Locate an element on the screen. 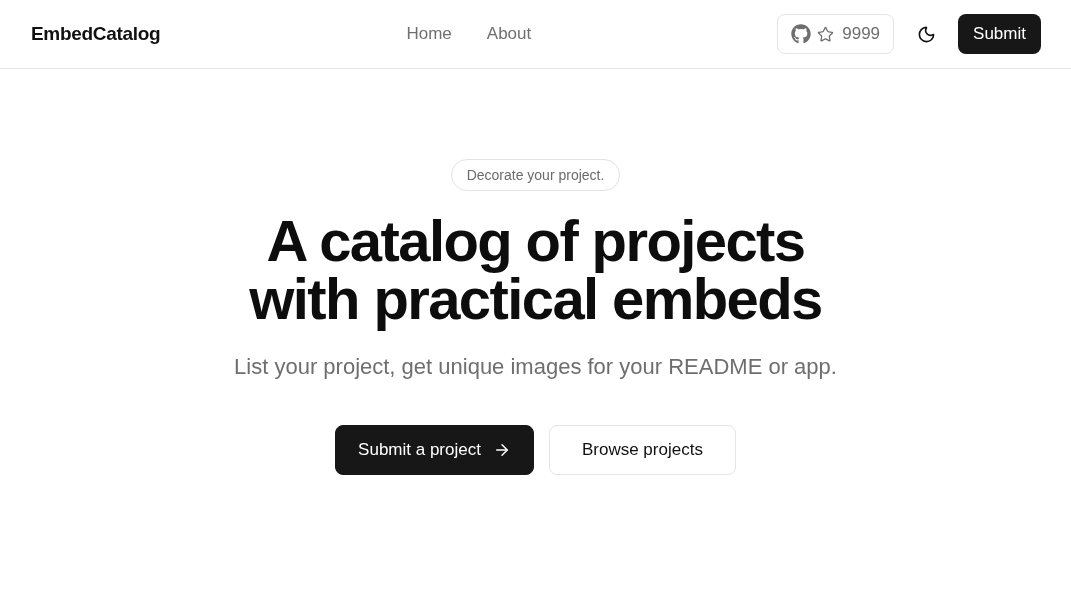  github-icon is located at coordinates (801, 34).